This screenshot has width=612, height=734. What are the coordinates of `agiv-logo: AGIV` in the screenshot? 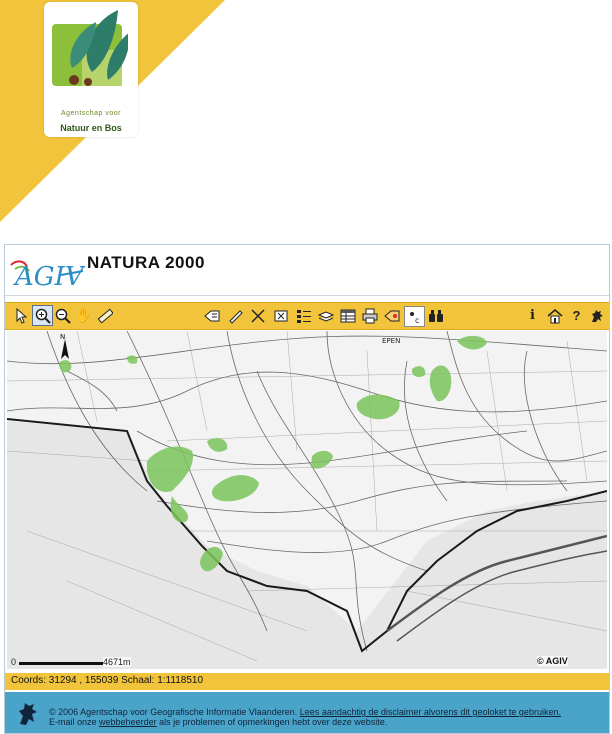 It's located at (47, 271).